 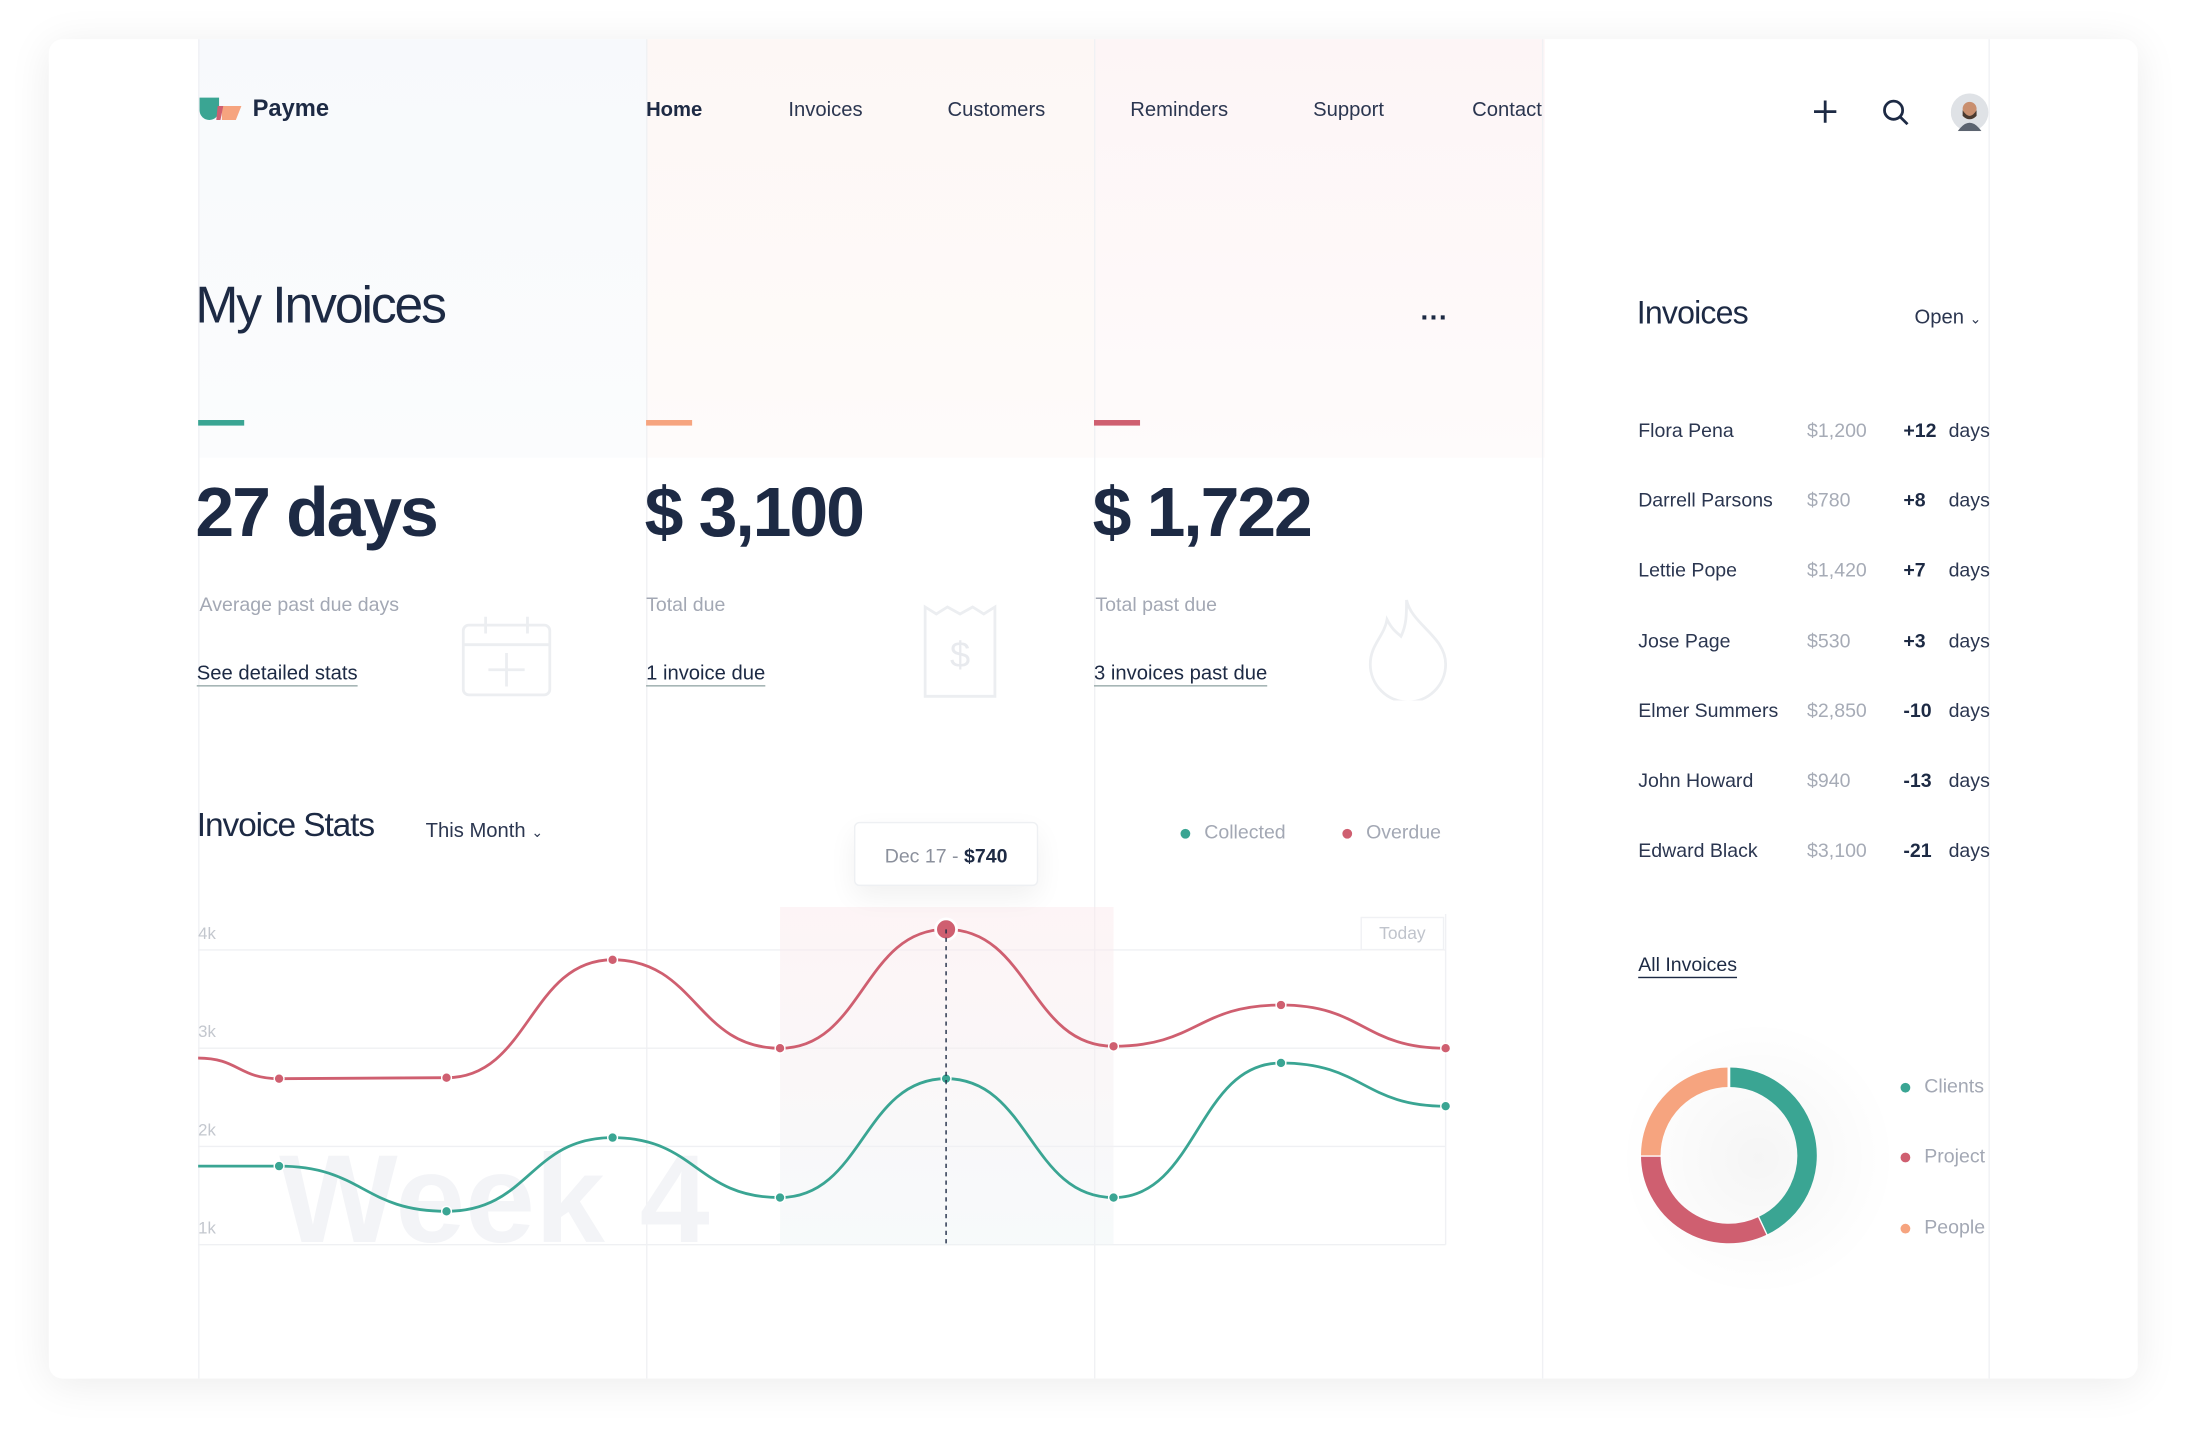 I want to click on invoice-days: -21, so click(x=1917, y=850).